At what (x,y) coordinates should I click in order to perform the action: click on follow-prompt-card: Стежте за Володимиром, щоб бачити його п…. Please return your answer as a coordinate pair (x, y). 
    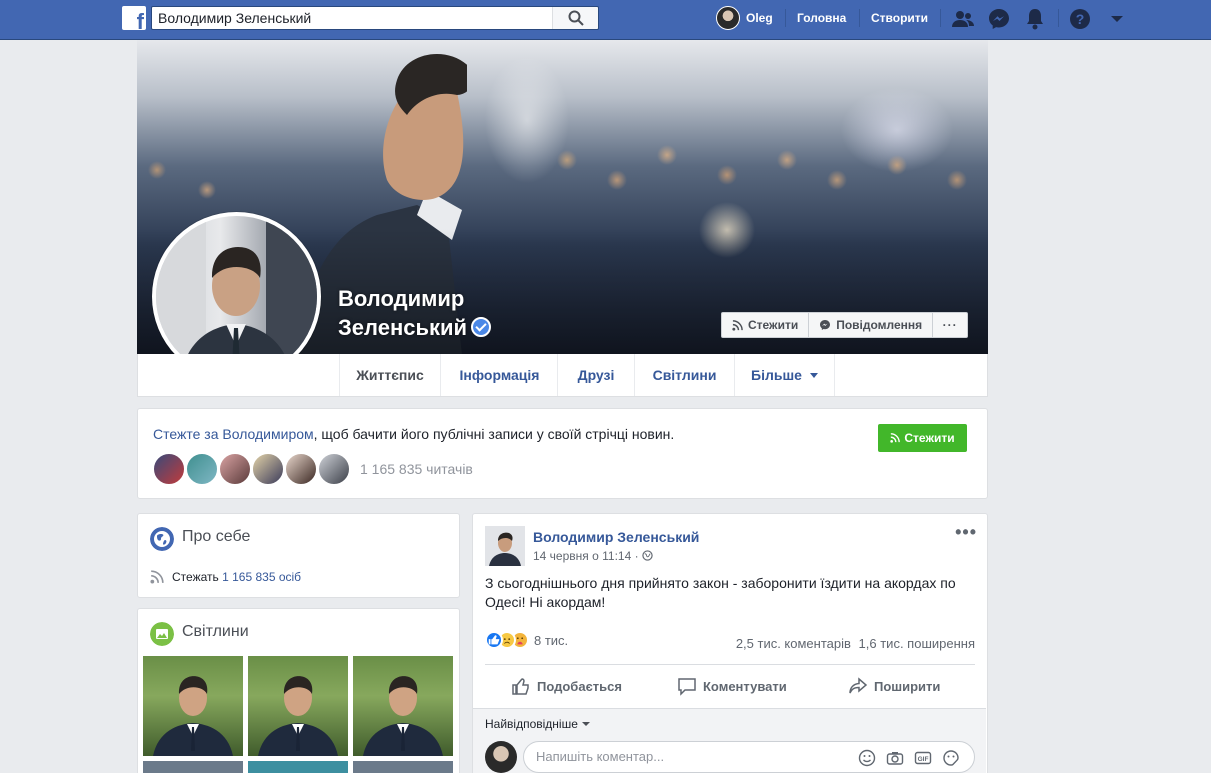
    Looking at the image, I should click on (562, 453).